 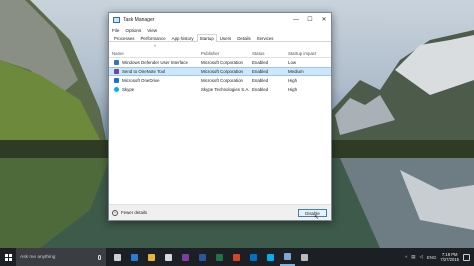 I want to click on windows-logo-icon, so click(x=8, y=257).